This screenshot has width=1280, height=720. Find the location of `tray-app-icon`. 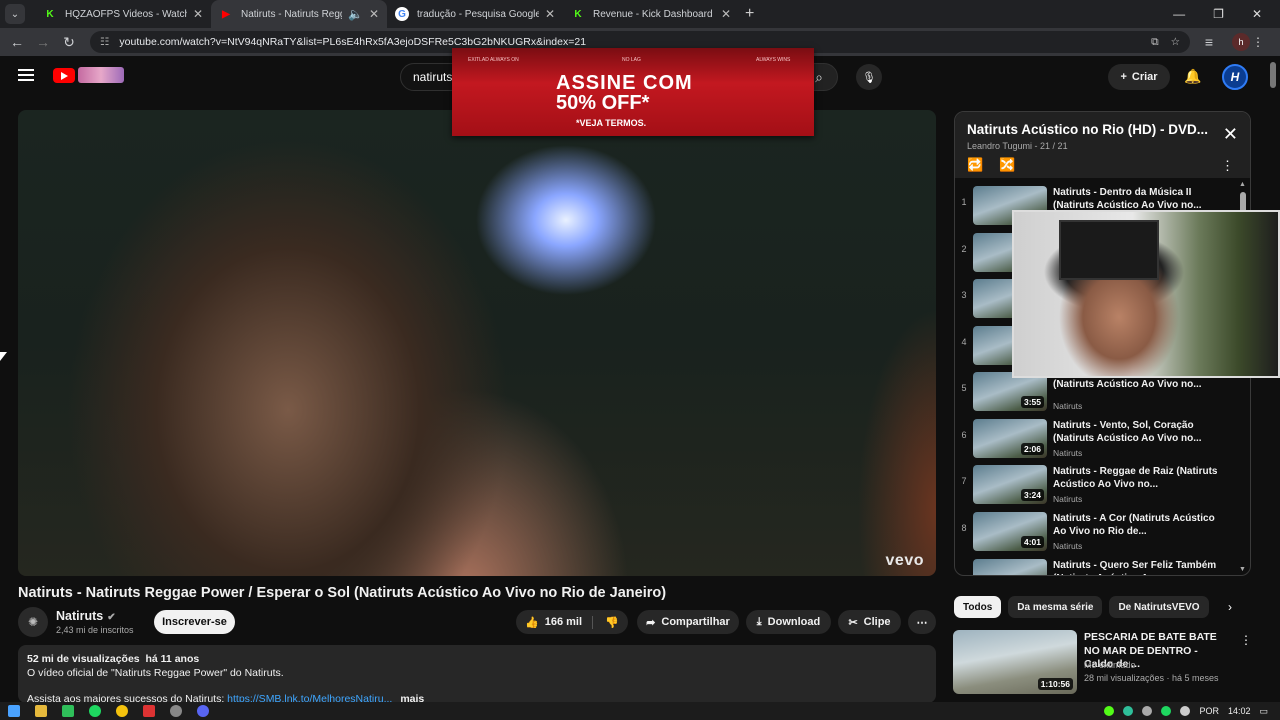

tray-app-icon is located at coordinates (1128, 711).